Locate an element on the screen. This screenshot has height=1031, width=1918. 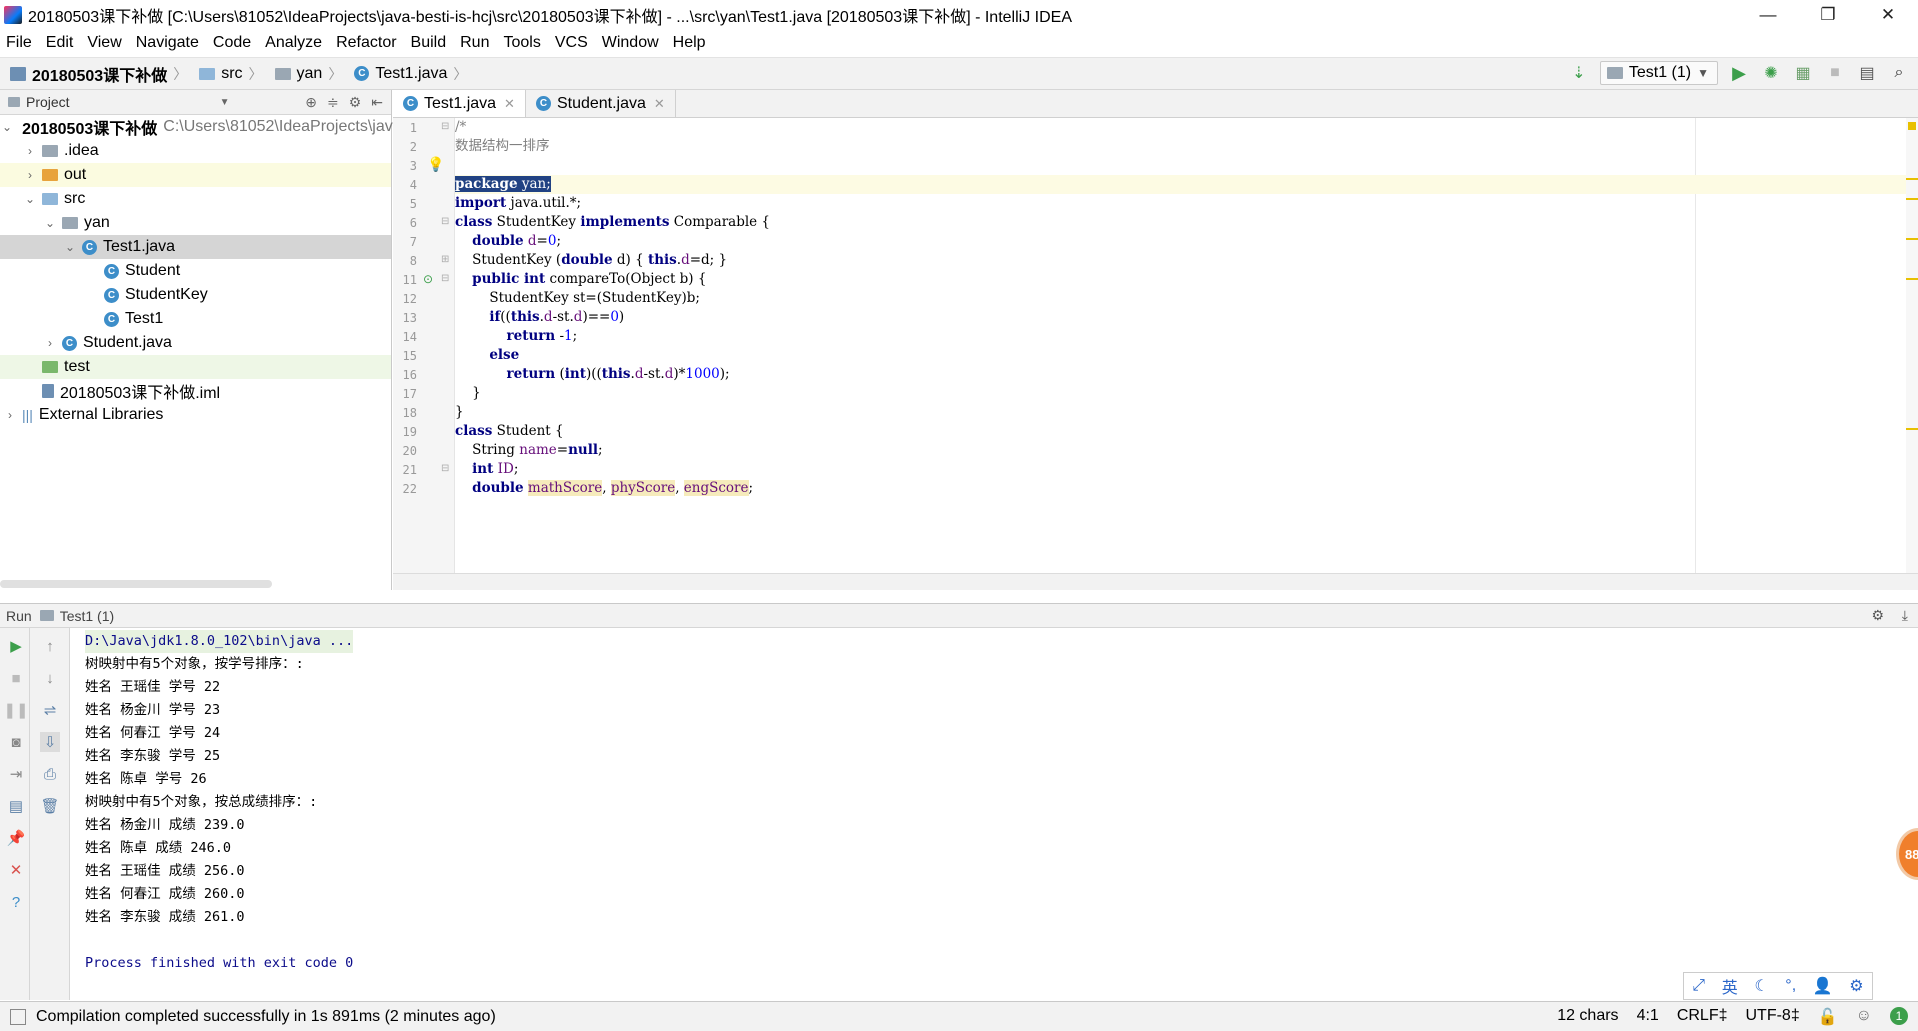
tree-item-test: test is located at coordinates (195, 367).